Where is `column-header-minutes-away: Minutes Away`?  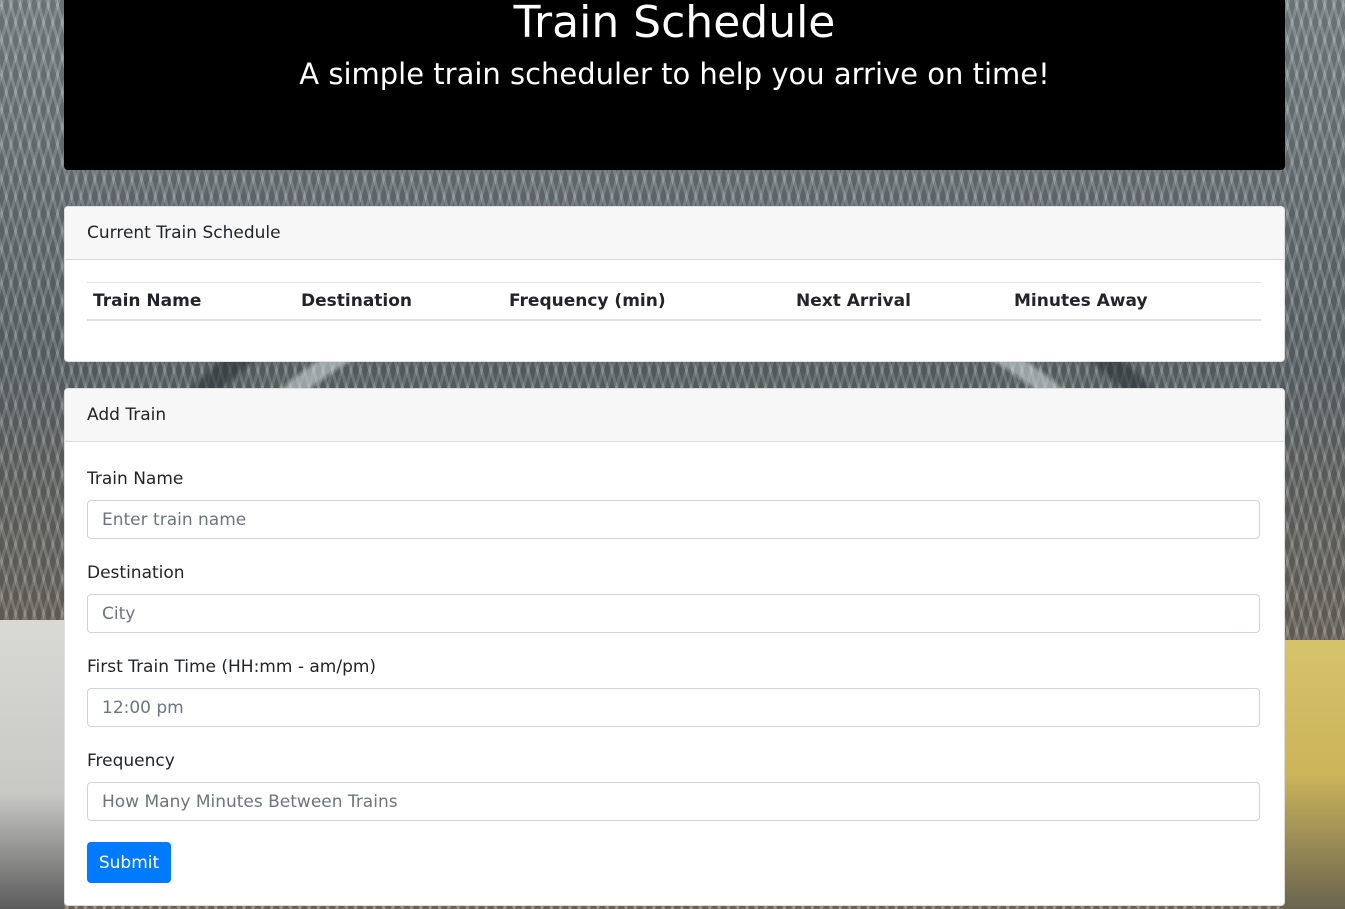
column-header-minutes-away: Minutes Away is located at coordinates (1081, 301).